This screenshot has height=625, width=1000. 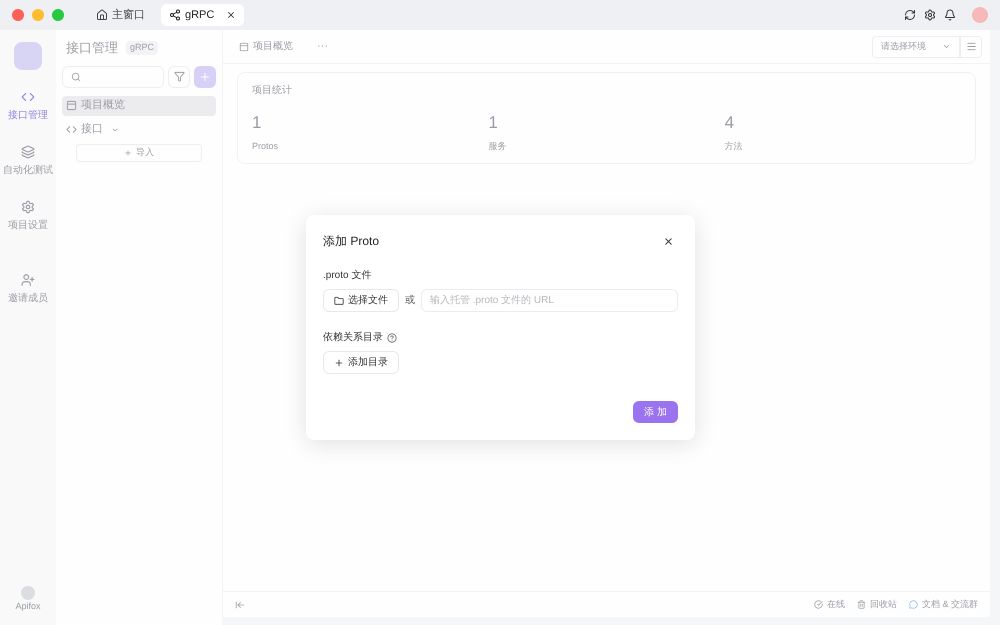 What do you see at coordinates (946, 46) in the screenshot?
I see `chevron-down-icon` at bounding box center [946, 46].